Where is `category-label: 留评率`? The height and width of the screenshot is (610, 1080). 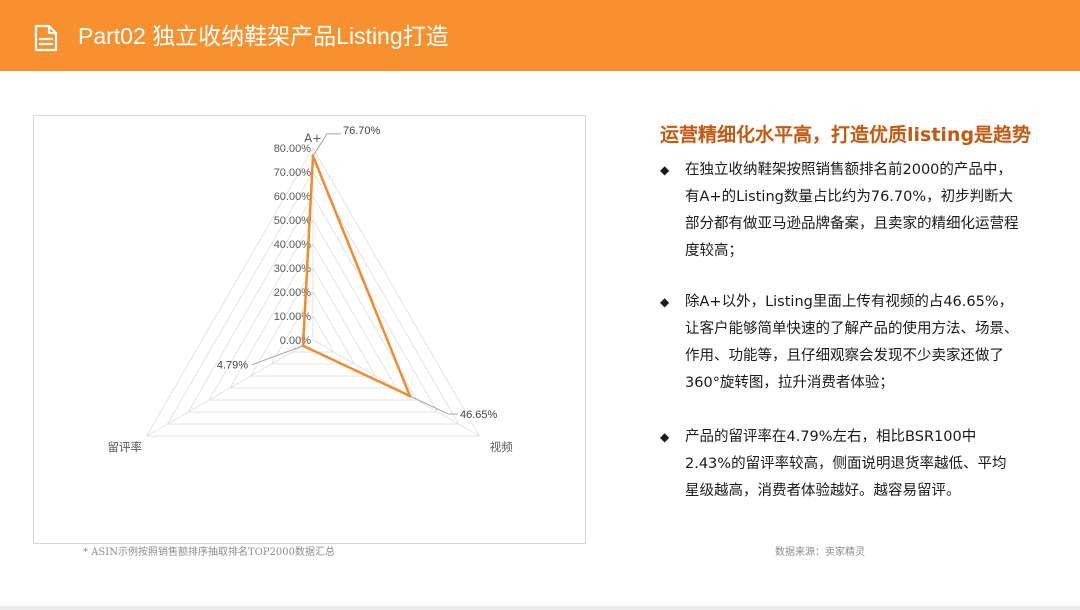
category-label: 留评率 is located at coordinates (124, 447).